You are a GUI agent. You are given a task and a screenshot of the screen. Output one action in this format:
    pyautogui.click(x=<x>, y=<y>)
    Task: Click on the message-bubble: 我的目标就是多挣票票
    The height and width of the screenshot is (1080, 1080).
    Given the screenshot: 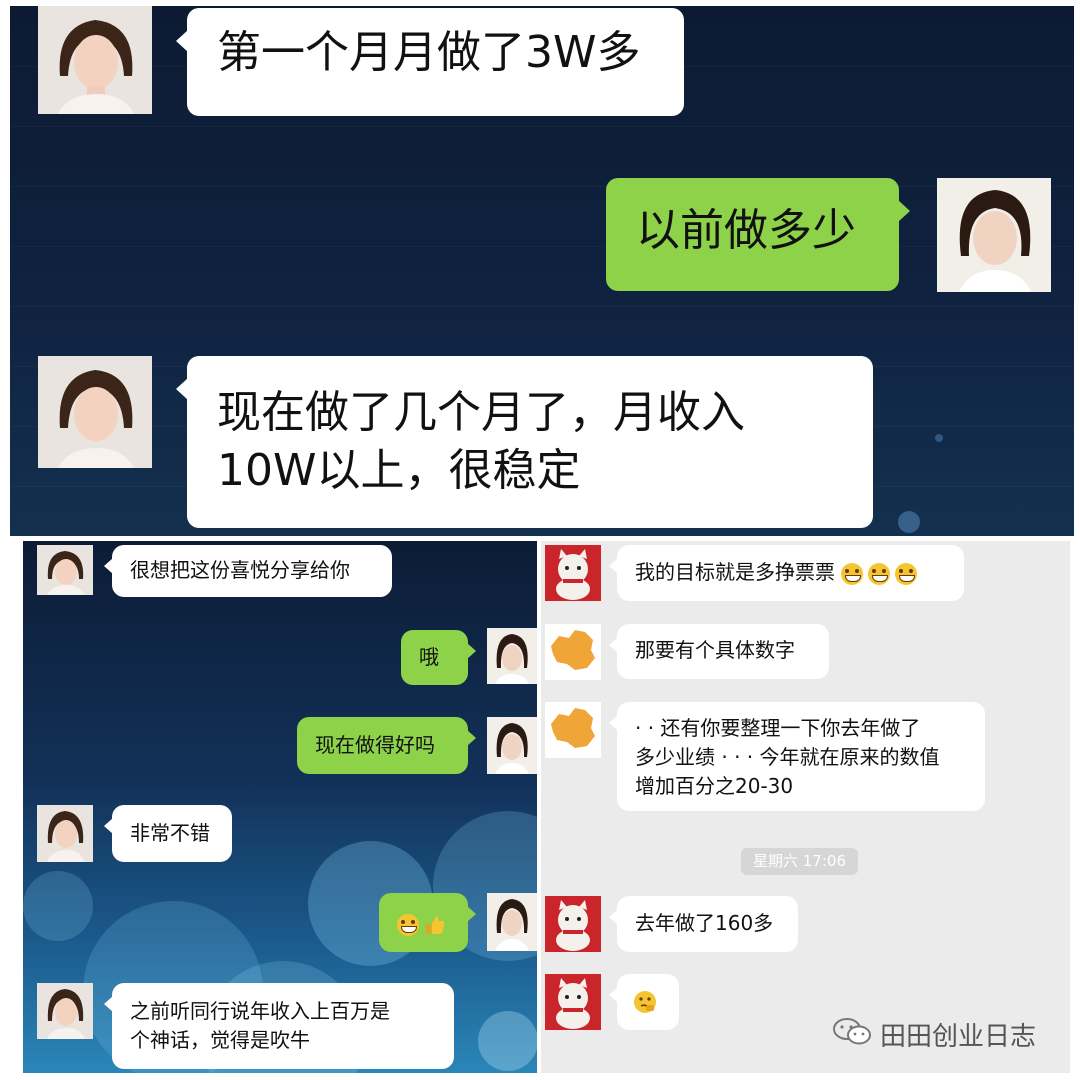 What is the action you would take?
    pyautogui.click(x=786, y=573)
    